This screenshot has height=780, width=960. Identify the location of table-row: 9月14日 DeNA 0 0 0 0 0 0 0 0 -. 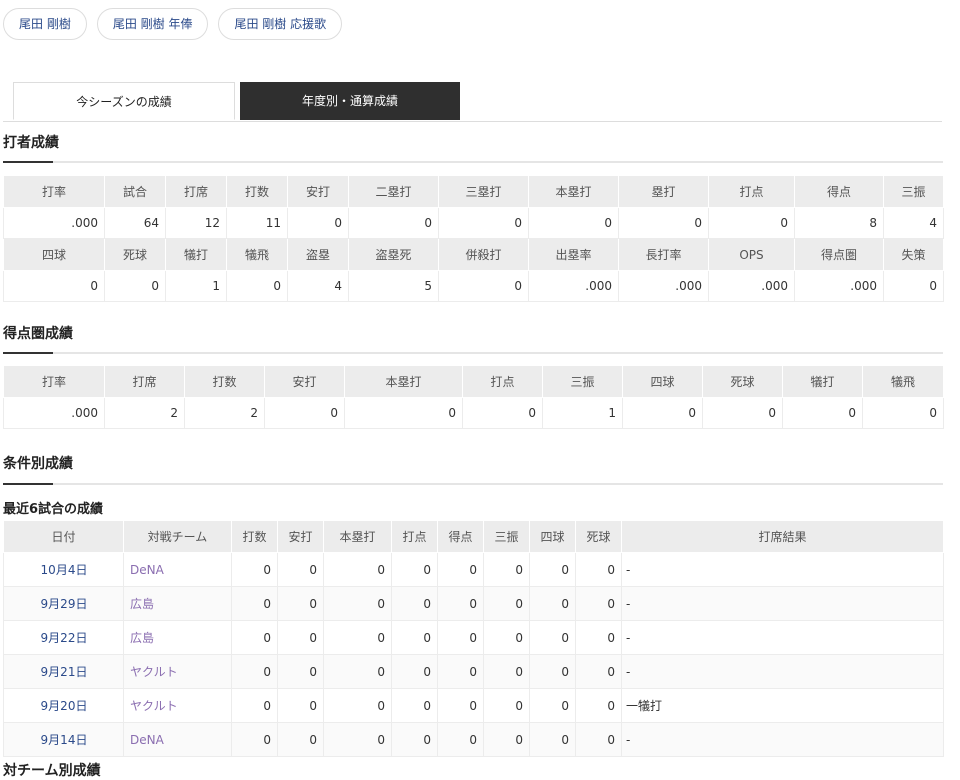
(473, 739).